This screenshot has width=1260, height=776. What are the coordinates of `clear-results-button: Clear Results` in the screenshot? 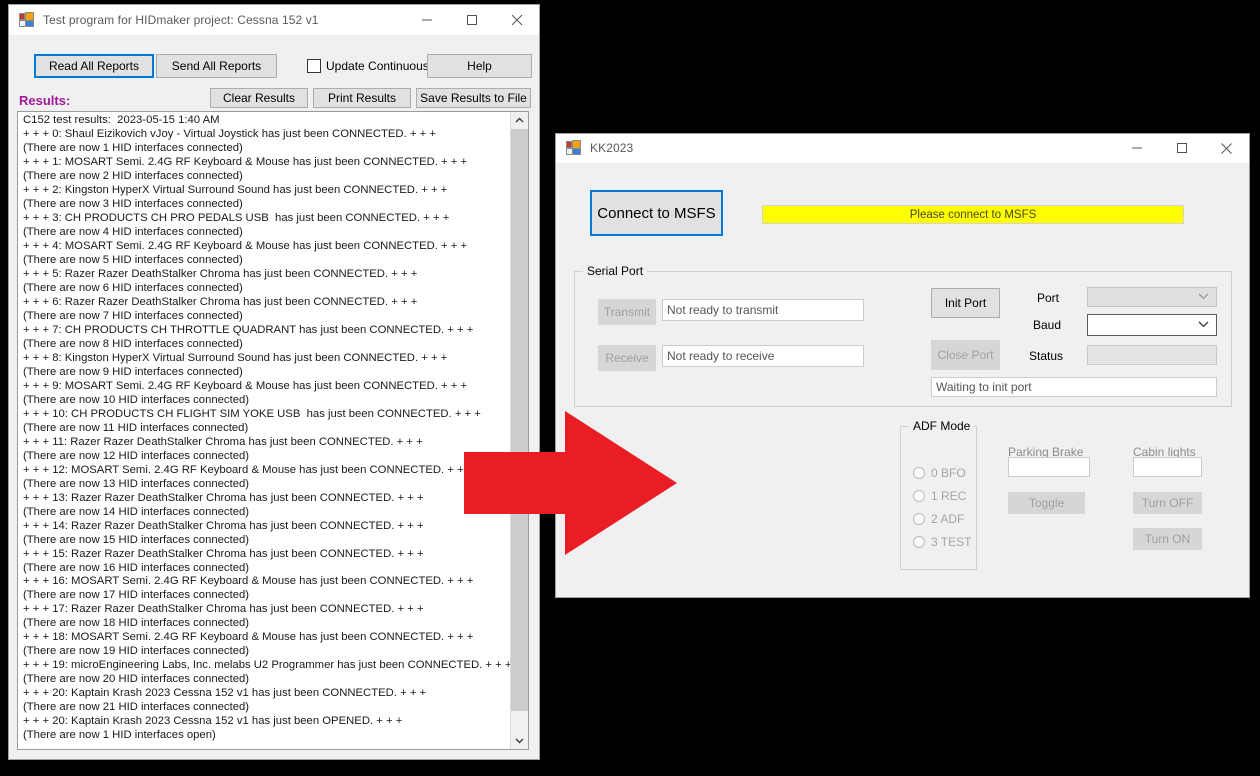 It's located at (259, 98).